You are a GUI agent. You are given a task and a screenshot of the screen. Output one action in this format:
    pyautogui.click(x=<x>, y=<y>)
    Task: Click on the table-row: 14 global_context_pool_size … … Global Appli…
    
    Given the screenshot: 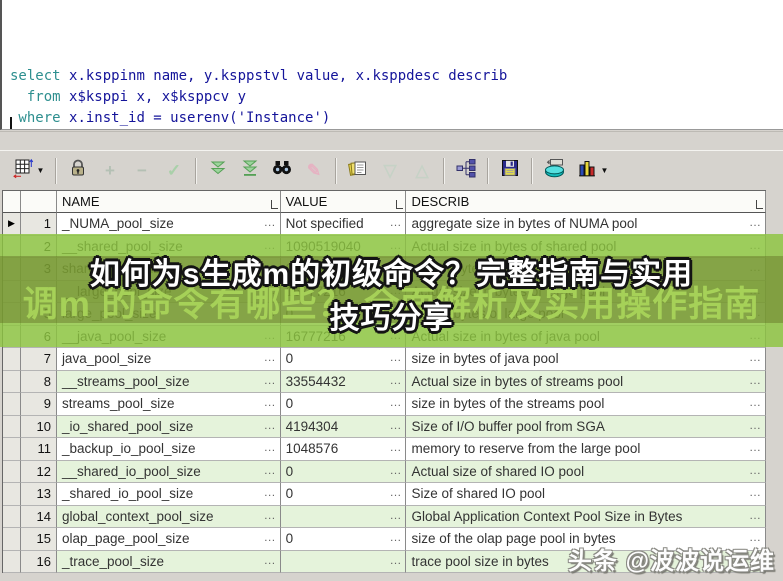 What is the action you would take?
    pyautogui.click(x=384, y=516)
    